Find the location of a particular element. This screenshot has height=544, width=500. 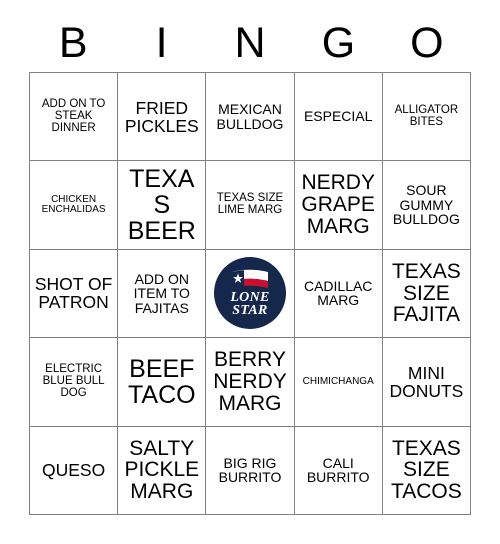

logo-wordmark-line1: LONE is located at coordinates (250, 297).